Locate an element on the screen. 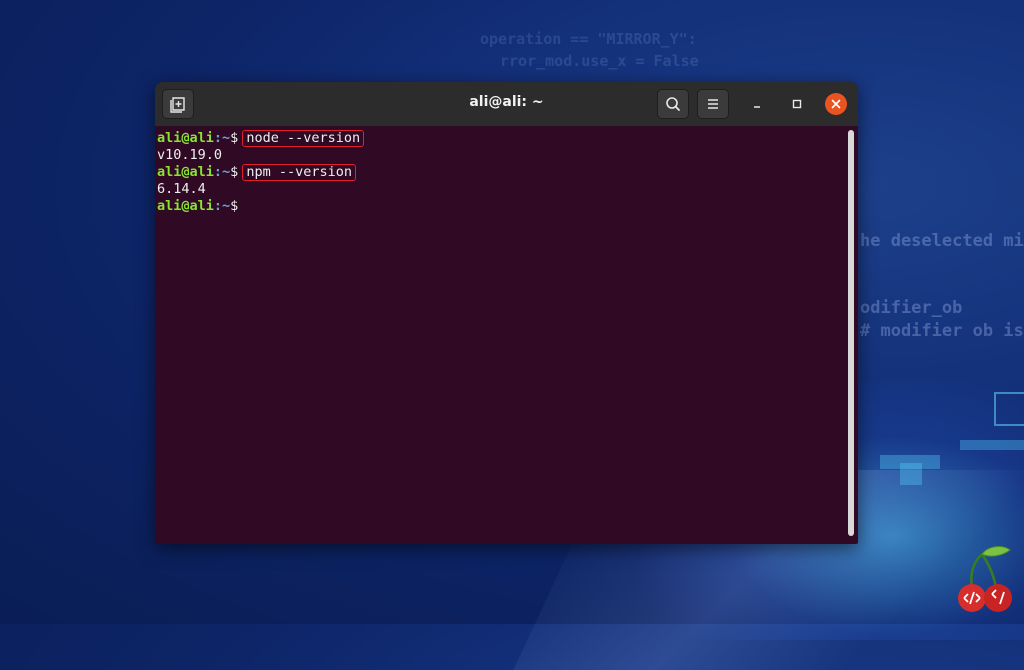 The width and height of the screenshot is (1024, 670). search-button is located at coordinates (673, 104).